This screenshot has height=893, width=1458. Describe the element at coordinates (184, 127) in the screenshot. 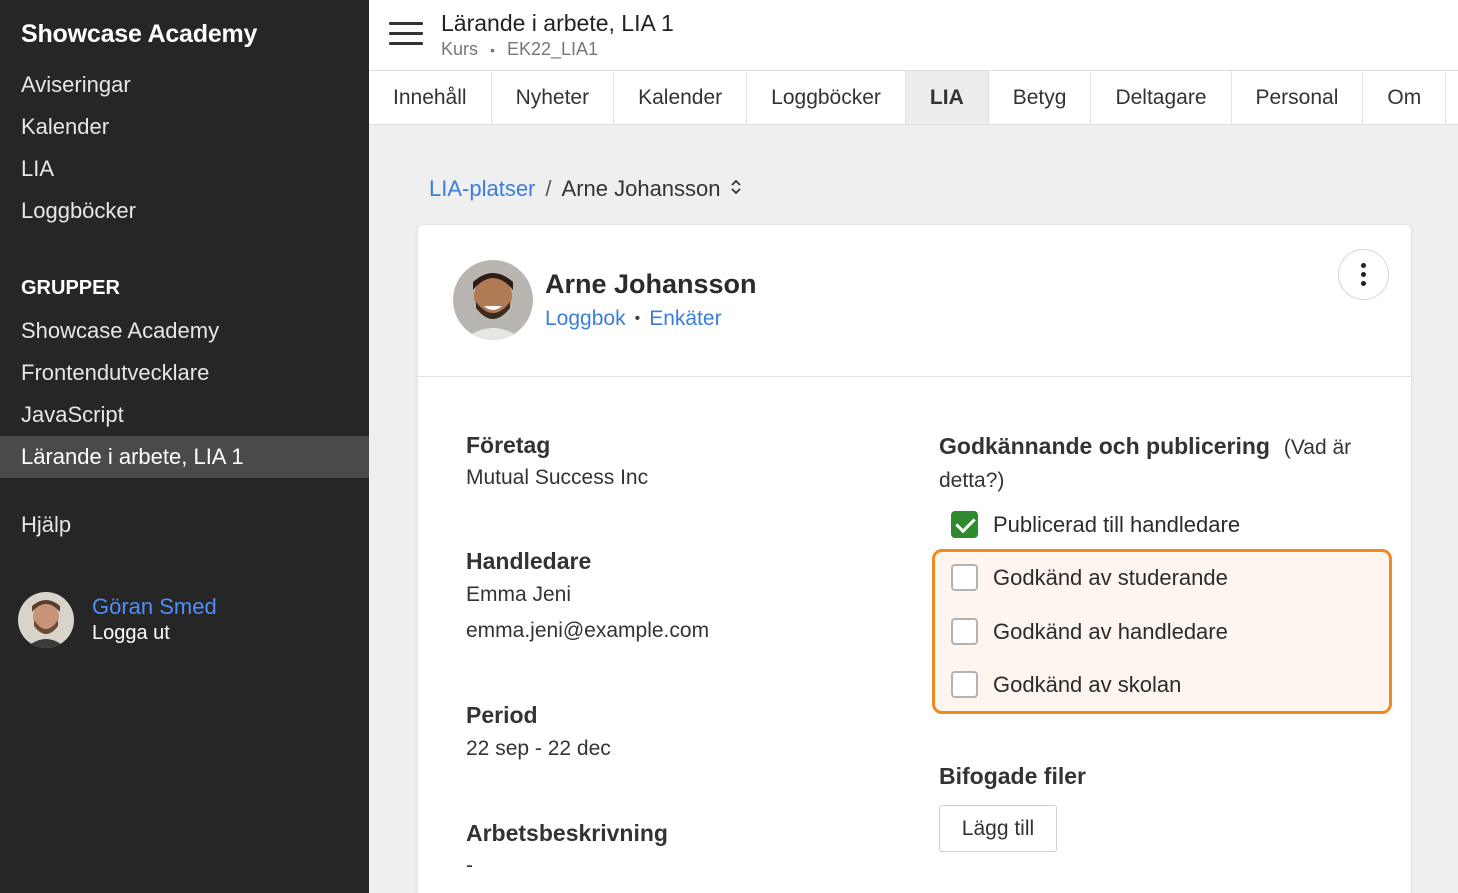

I see `sidebar-item-kalender: Kalender` at that location.